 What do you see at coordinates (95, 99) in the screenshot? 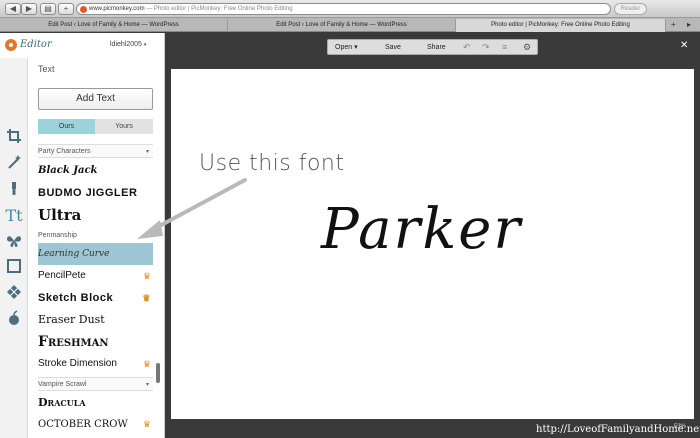
I see `add-text-button: Add Text` at bounding box center [95, 99].